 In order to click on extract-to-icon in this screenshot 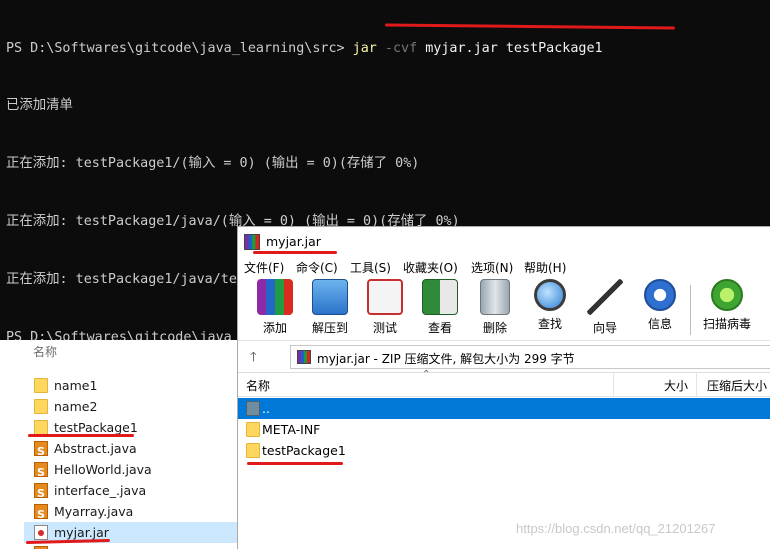, I will do `click(330, 297)`.